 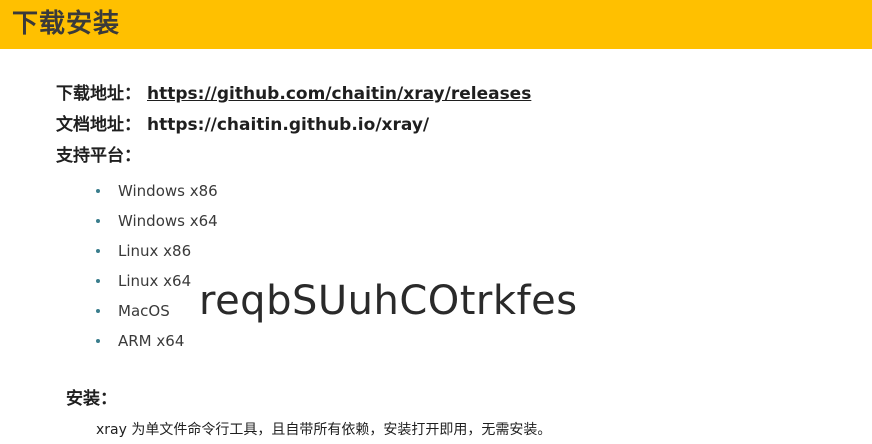 I want to click on list-item: Linux x86, so click(x=157, y=251).